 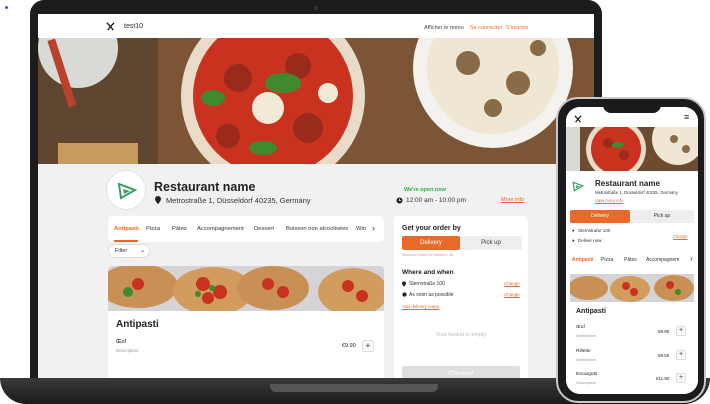 I want to click on opening-hours: 12:00 am - 10:00 pm, so click(x=436, y=200).